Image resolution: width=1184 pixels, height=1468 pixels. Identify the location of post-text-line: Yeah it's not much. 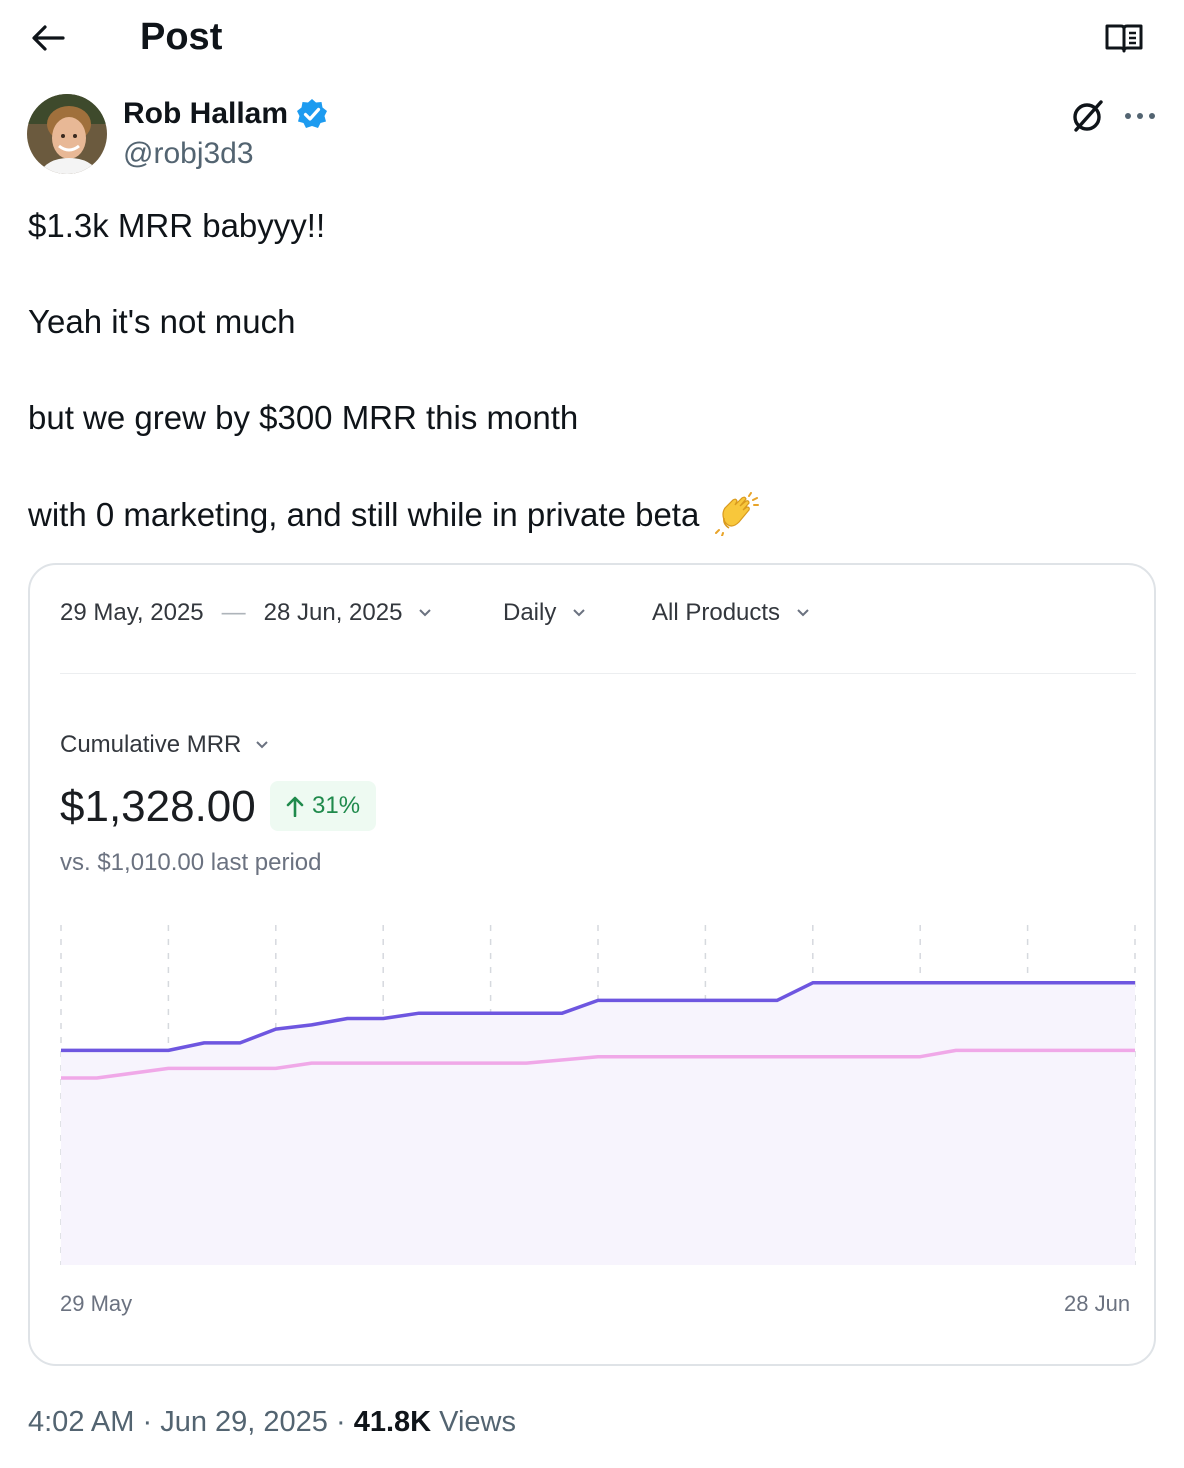
(162, 321).